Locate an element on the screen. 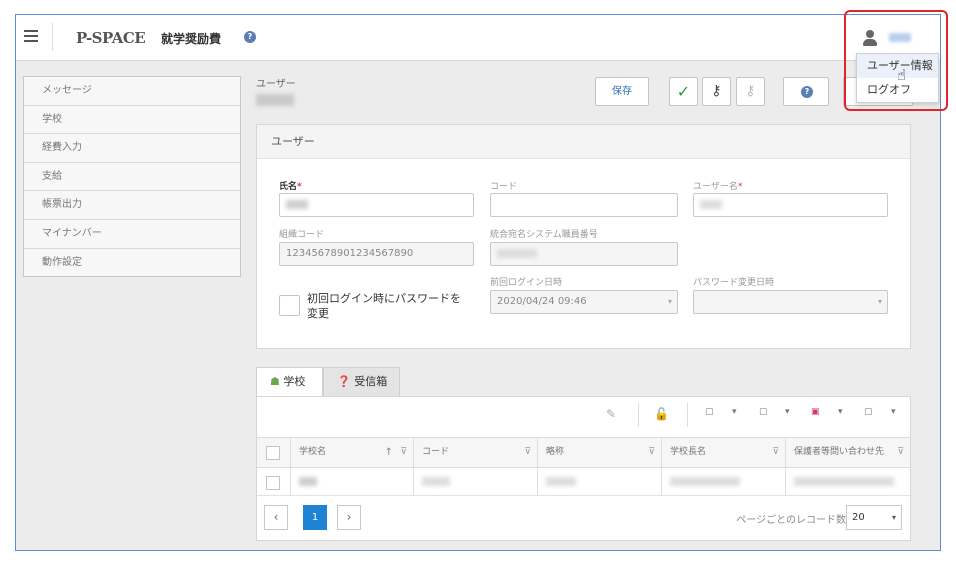 The height and width of the screenshot is (566, 956). table-row is located at coordinates (583, 482).